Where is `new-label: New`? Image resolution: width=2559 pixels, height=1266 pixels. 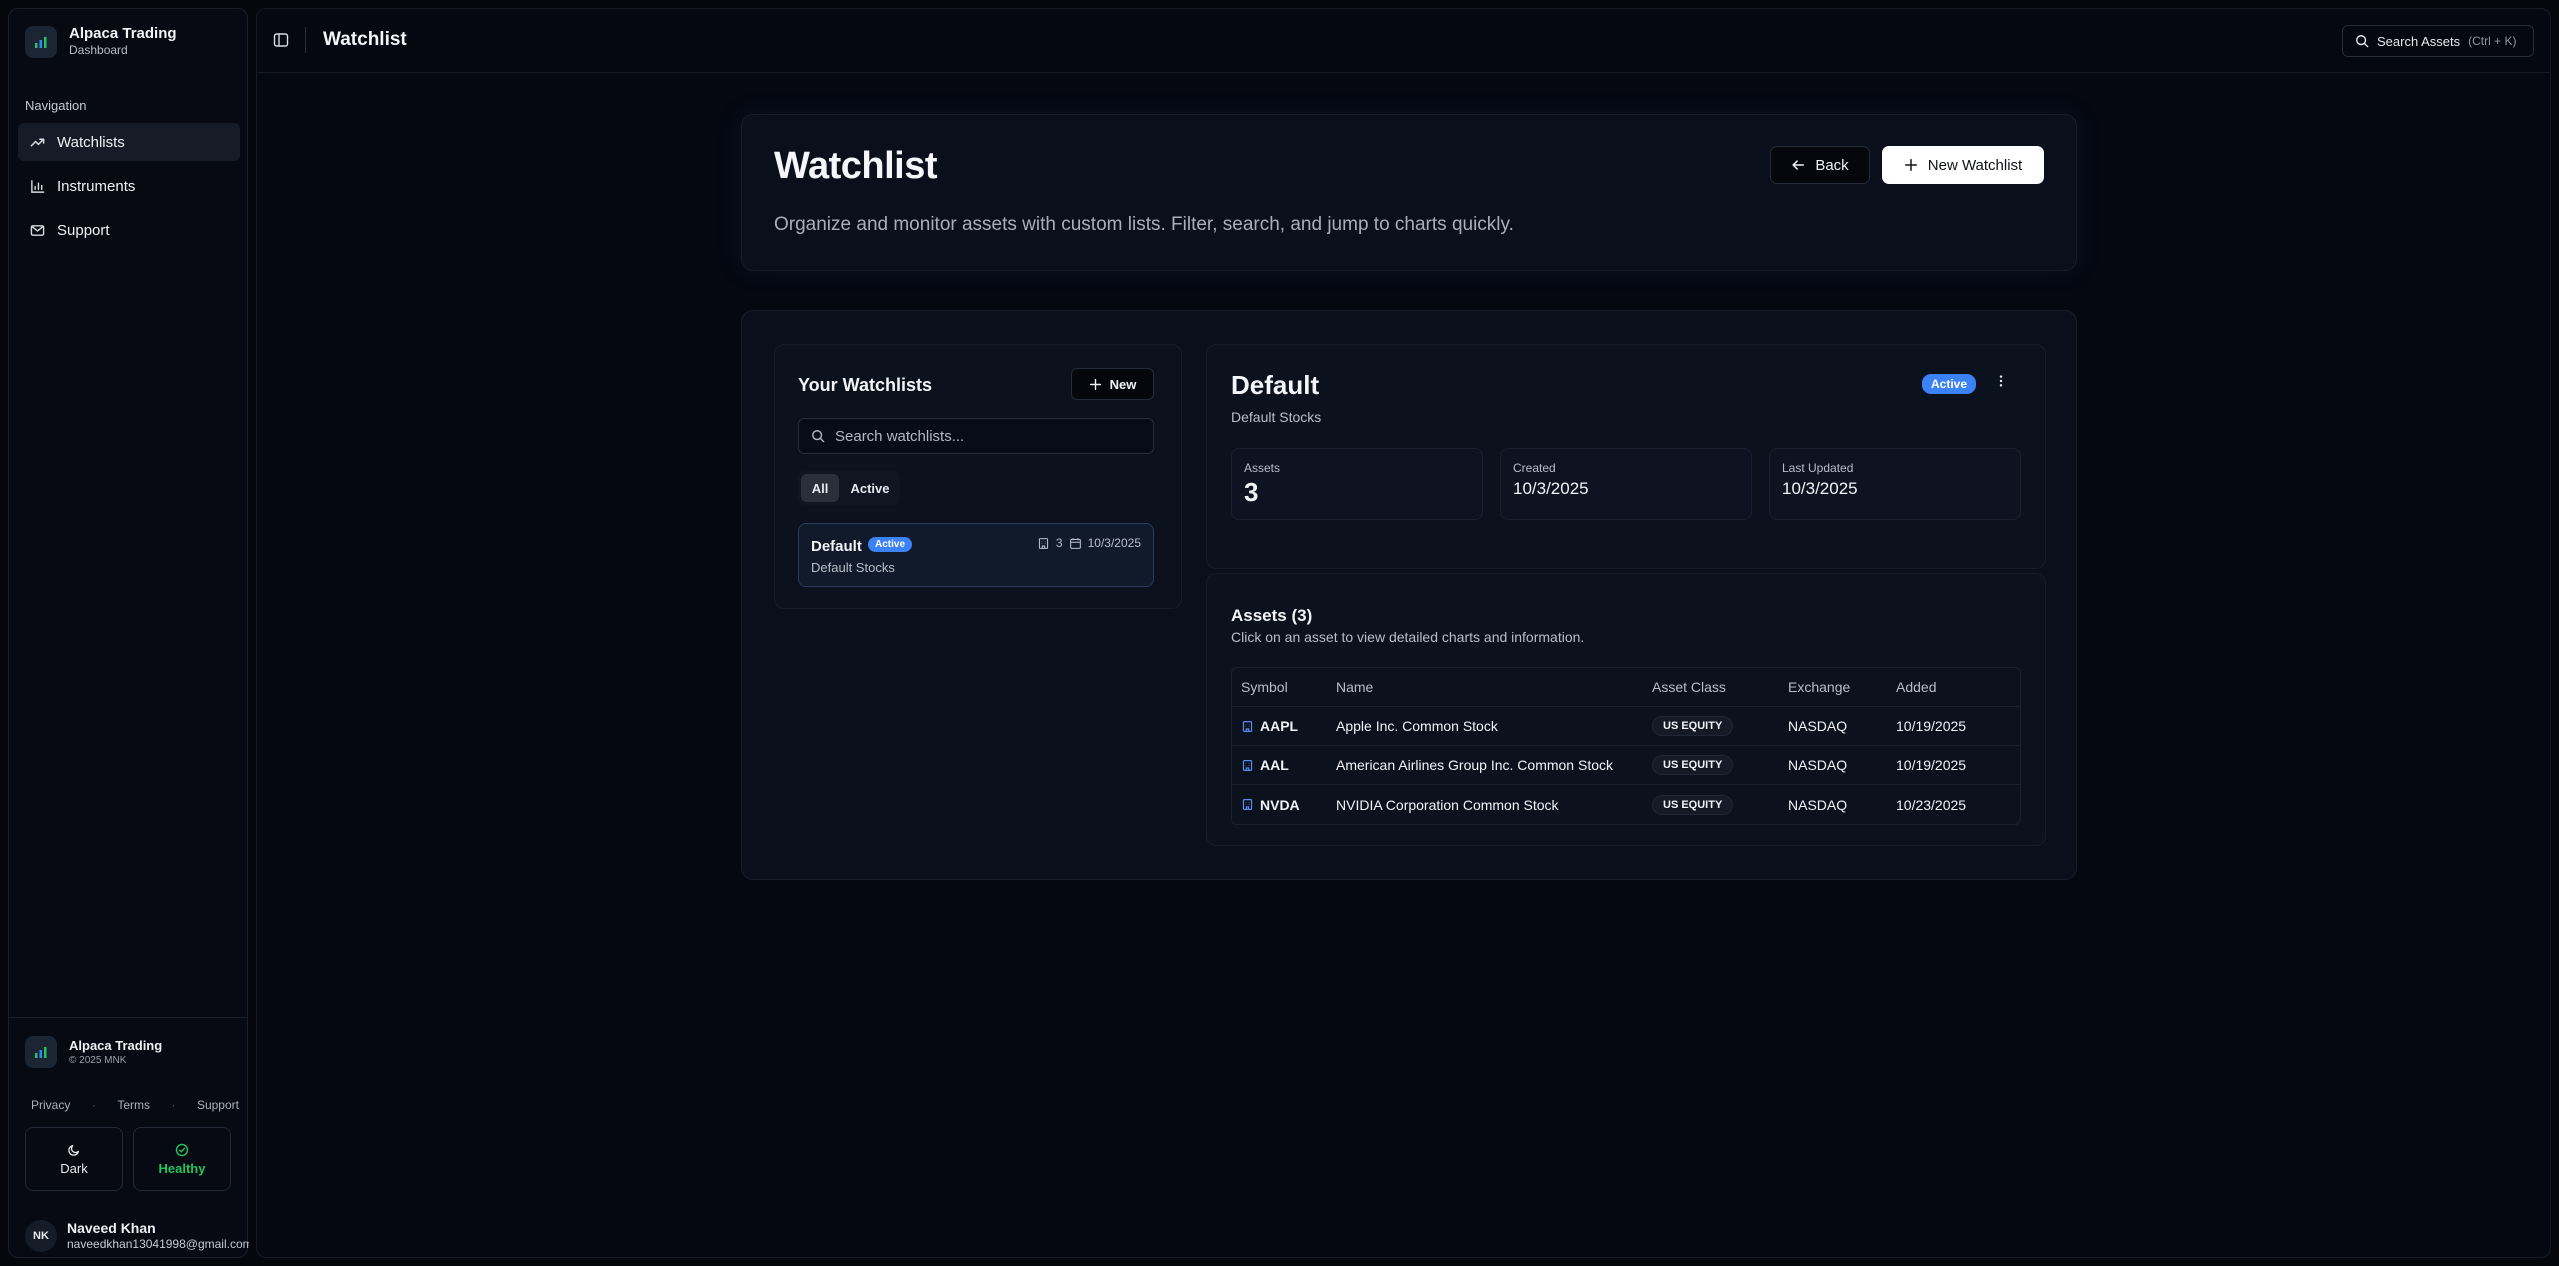
new-label: New is located at coordinates (1123, 384).